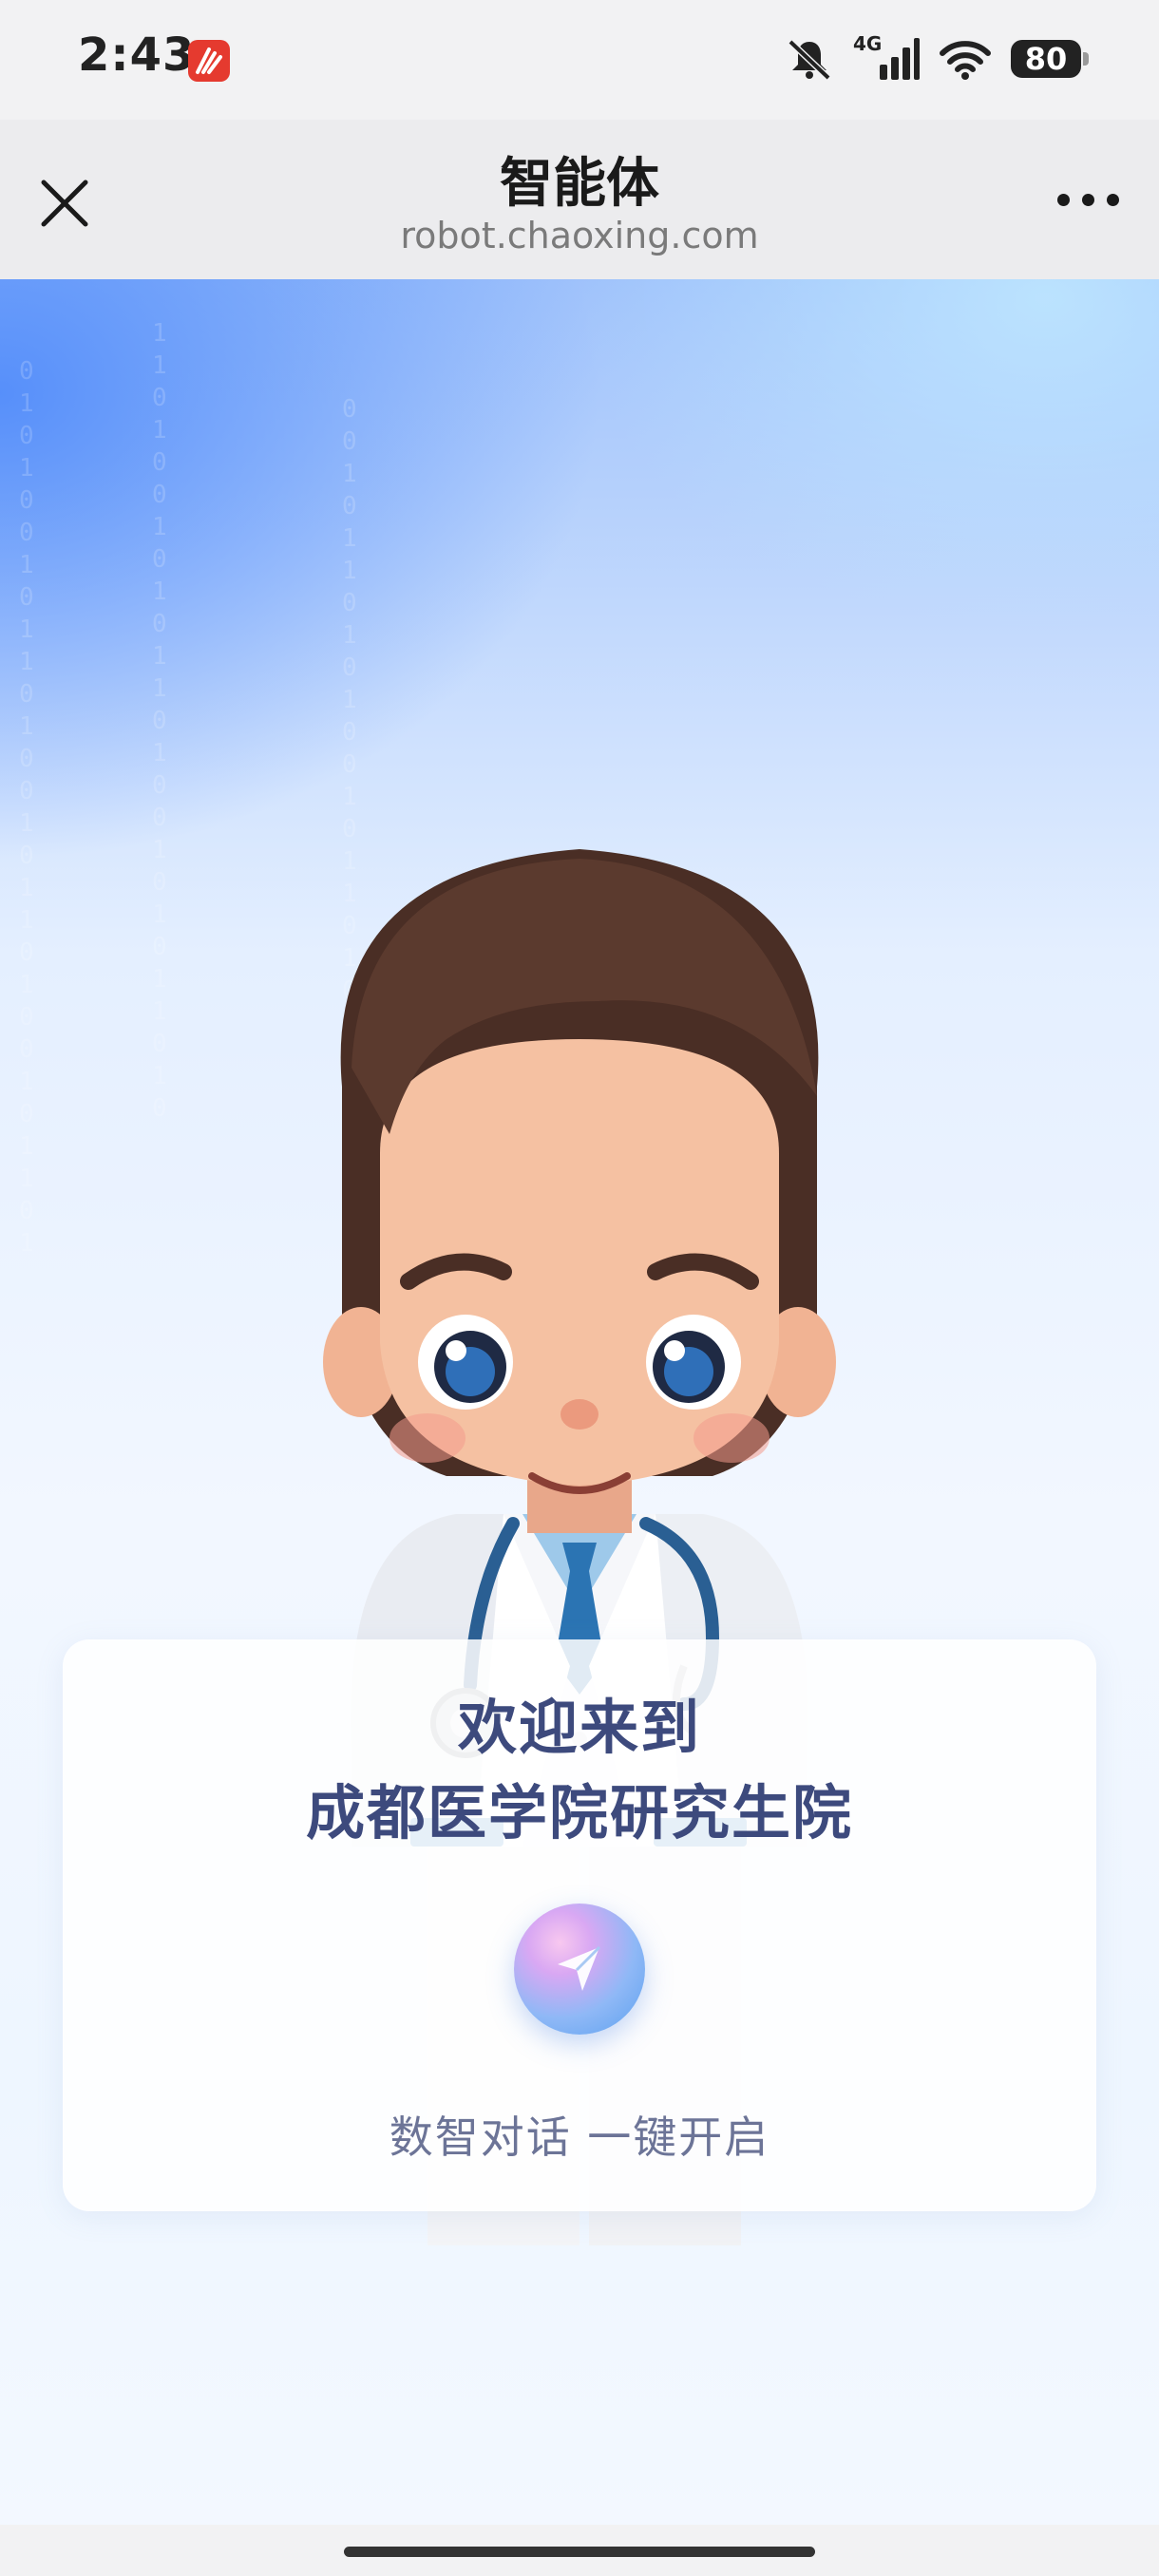 The height and width of the screenshot is (2576, 1159). I want to click on battery-icon: 80, so click(1050, 59).